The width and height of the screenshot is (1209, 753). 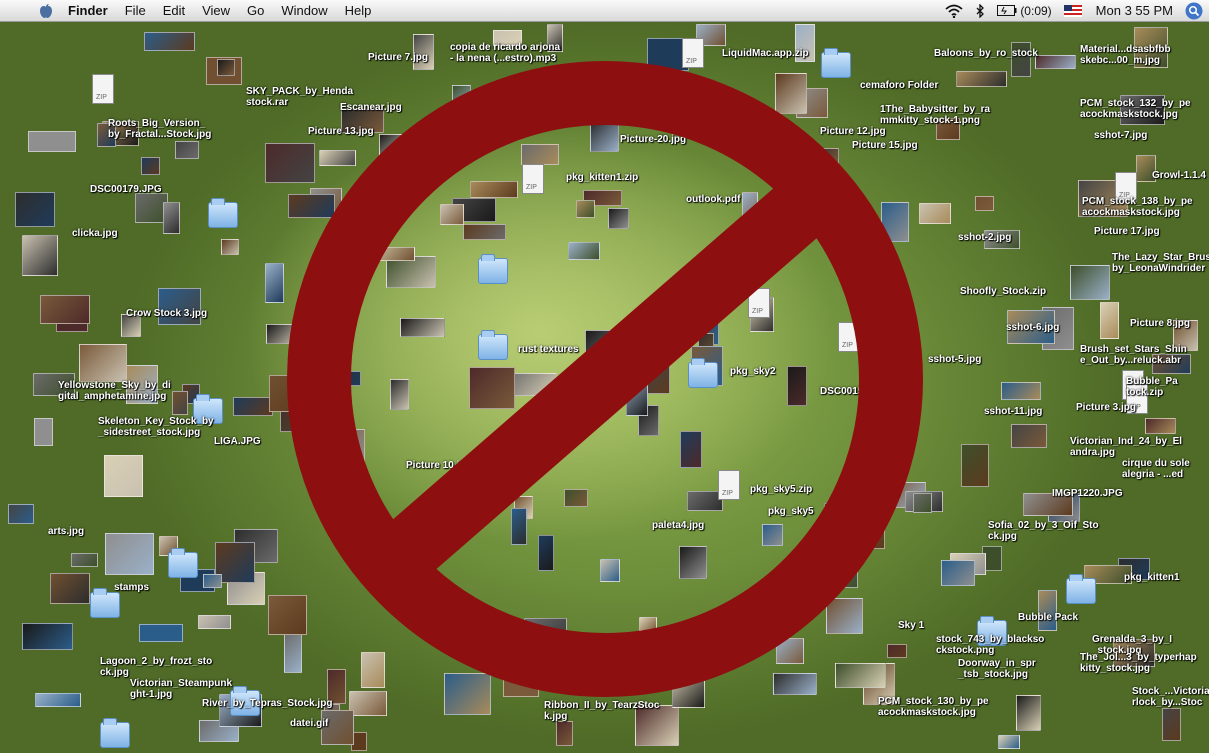 What do you see at coordinates (713, 199) in the screenshot?
I see `desktop-item-label: outlook.pdf` at bounding box center [713, 199].